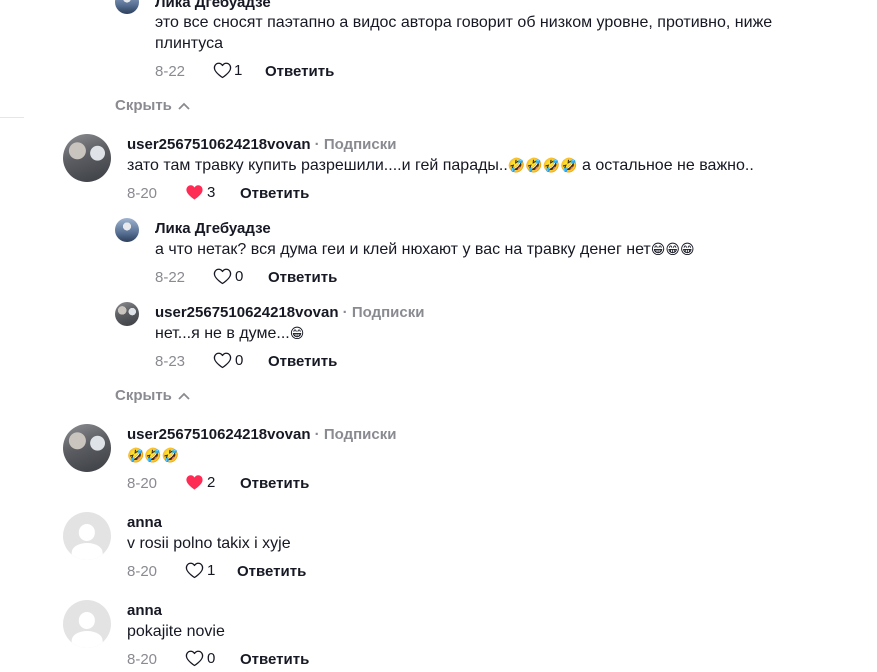 Image resolution: width=877 pixels, height=672 pixels. Describe the element at coordinates (189, 43) in the screenshot. I see `comment-text-line: плинтуса` at that location.